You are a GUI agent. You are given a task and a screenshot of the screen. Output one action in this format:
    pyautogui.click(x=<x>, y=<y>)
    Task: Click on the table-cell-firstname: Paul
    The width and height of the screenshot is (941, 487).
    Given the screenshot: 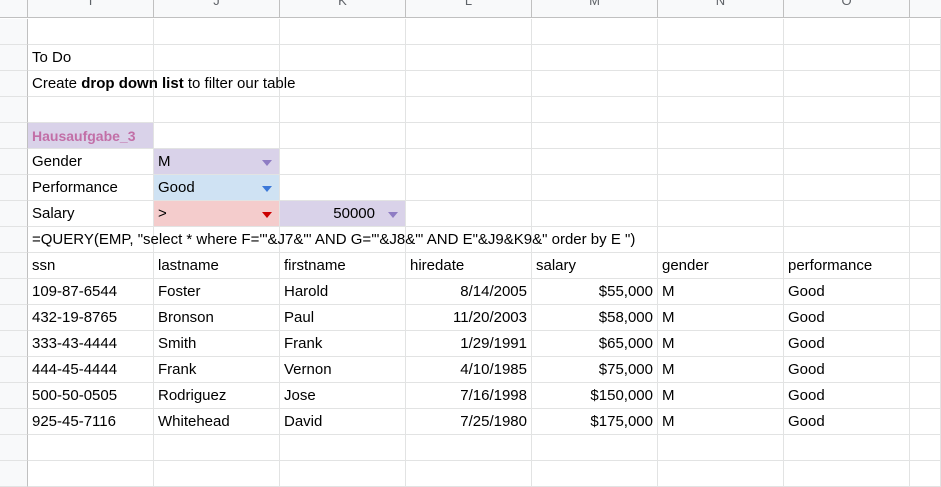 What is the action you would take?
    pyautogui.click(x=343, y=318)
    